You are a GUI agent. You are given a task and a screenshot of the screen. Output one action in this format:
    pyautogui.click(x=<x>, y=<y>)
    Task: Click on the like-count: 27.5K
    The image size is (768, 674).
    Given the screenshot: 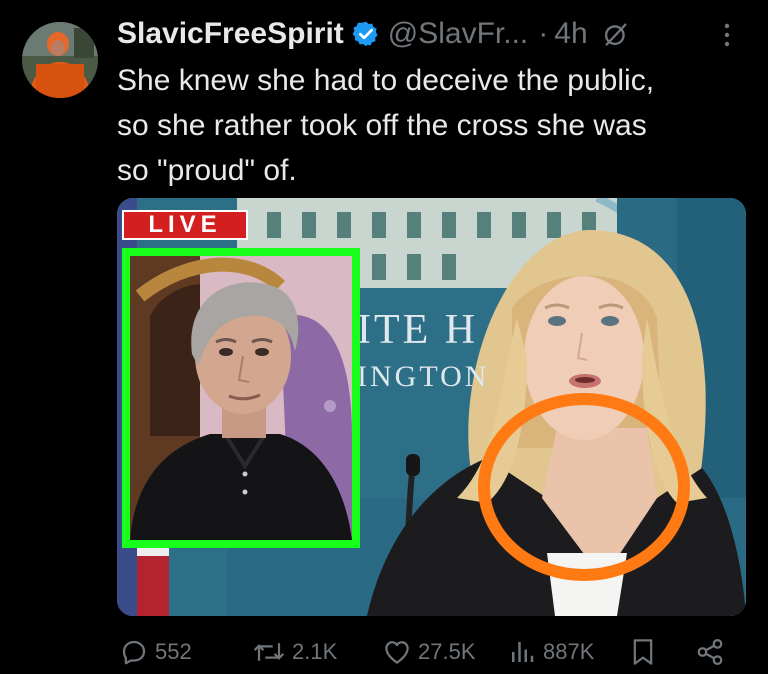 What is the action you would take?
    pyautogui.click(x=447, y=651)
    